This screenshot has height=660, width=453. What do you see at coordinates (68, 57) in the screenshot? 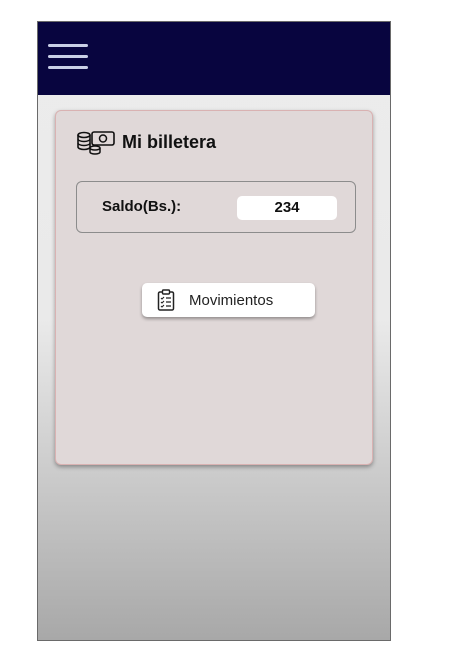
I see `hamburger-menu-icon` at bounding box center [68, 57].